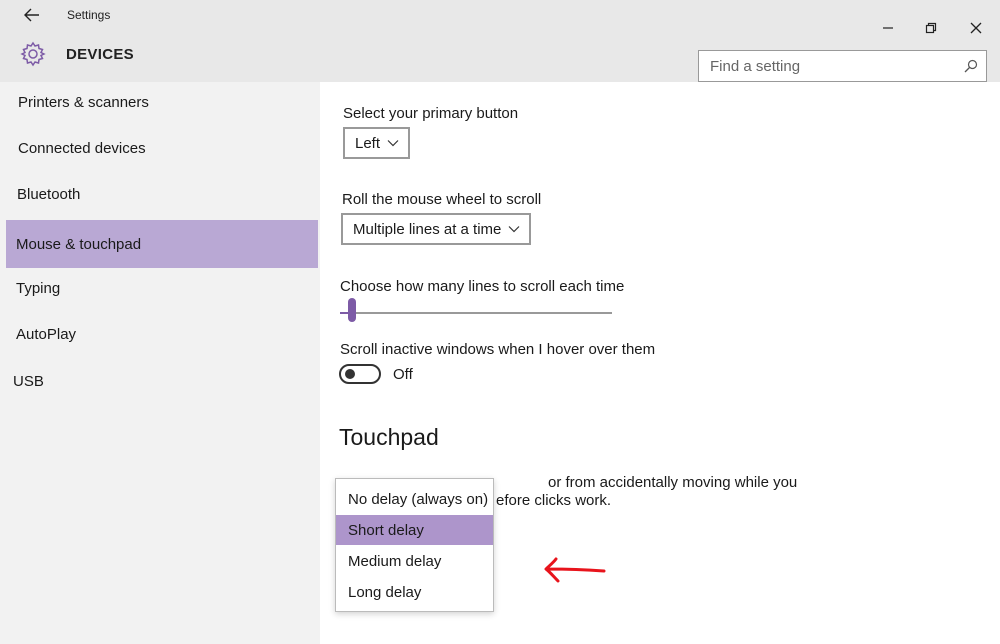 The height and width of the screenshot is (644, 1000). I want to click on dropdown-option-medium-delay: Medium delay, so click(414, 561).